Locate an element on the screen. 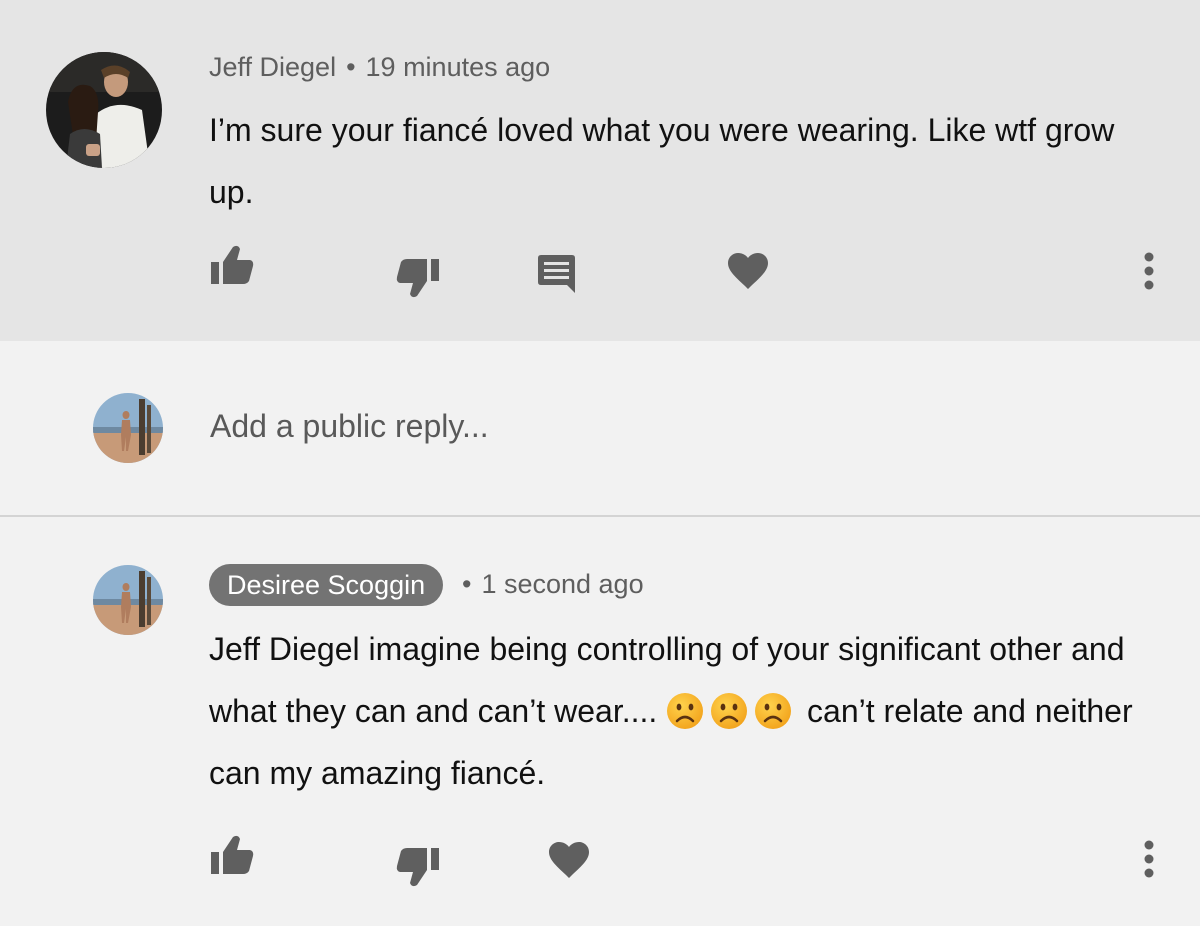  author-name: Jeff Diegel is located at coordinates (272, 67).